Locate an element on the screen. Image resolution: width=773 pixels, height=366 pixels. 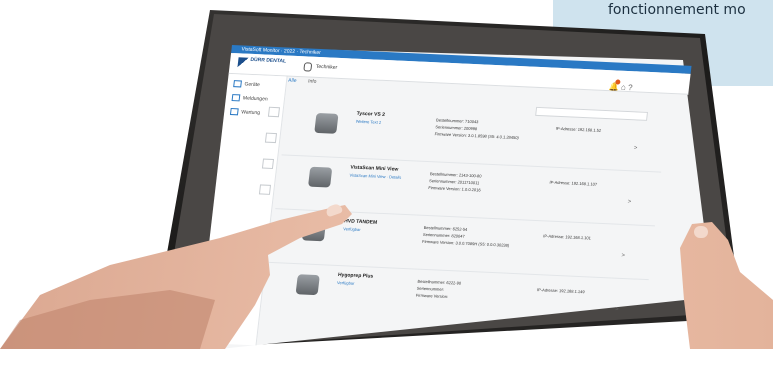
device-name: Hygoprep Plus is located at coordinates (355, 276).